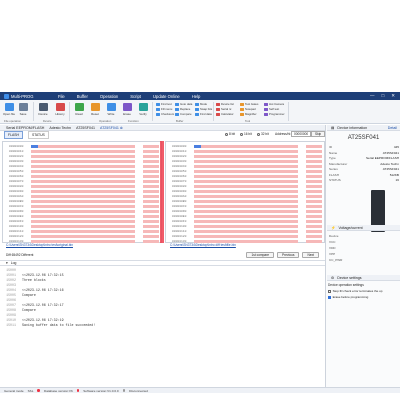 The height and width of the screenshot is (400, 400). Describe the element at coordinates (383, 96) in the screenshot. I see `maximize-button: □` at that location.